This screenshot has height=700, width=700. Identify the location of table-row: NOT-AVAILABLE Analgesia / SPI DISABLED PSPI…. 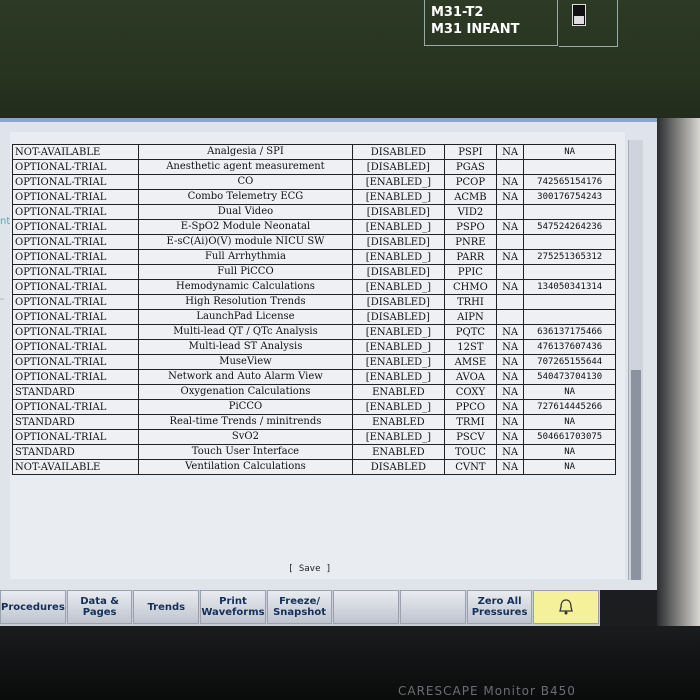
(313, 152).